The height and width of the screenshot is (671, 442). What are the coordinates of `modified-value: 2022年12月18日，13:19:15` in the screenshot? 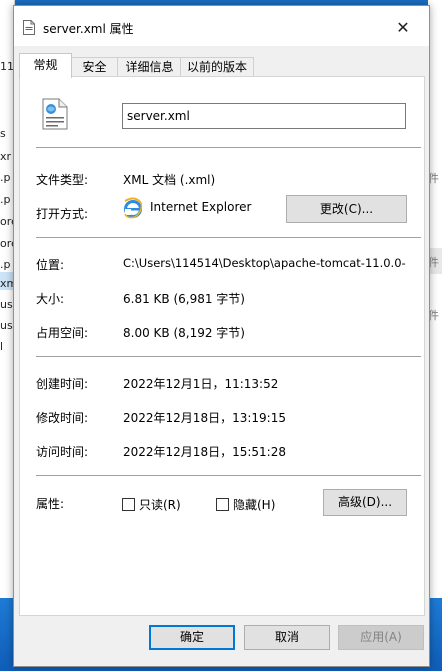 It's located at (204, 418).